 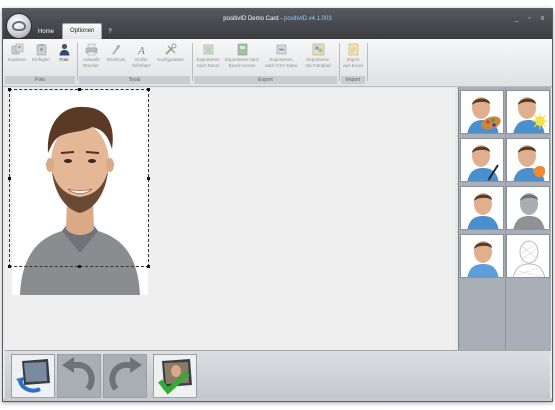 I want to click on svg-text: A, so click(x=141, y=50).